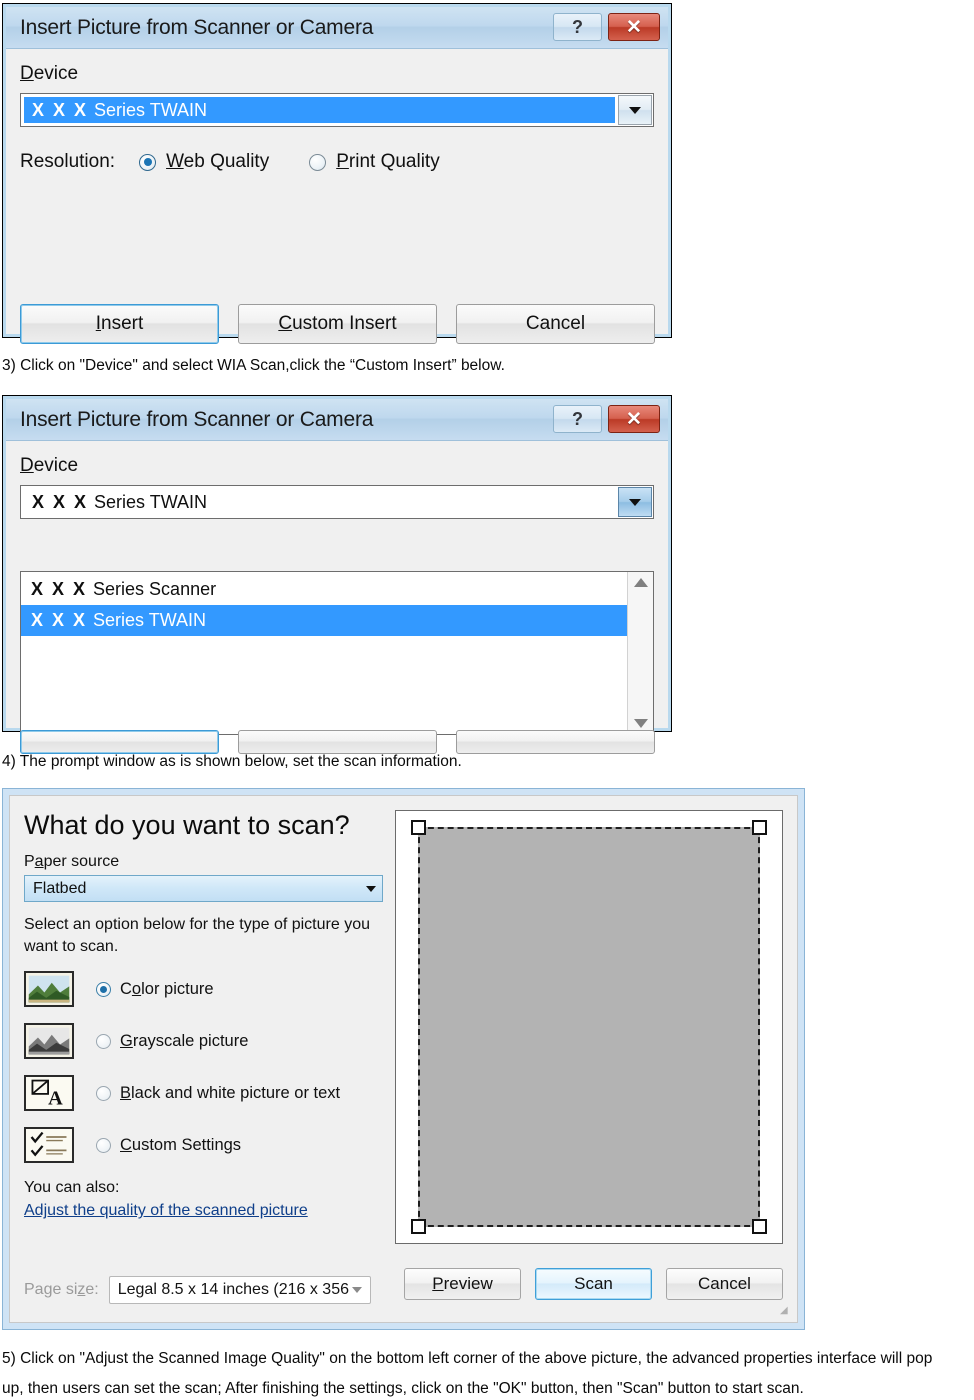 The width and height of the screenshot is (974, 1400). What do you see at coordinates (640, 582) in the screenshot?
I see `scroll-up-icon` at bounding box center [640, 582].